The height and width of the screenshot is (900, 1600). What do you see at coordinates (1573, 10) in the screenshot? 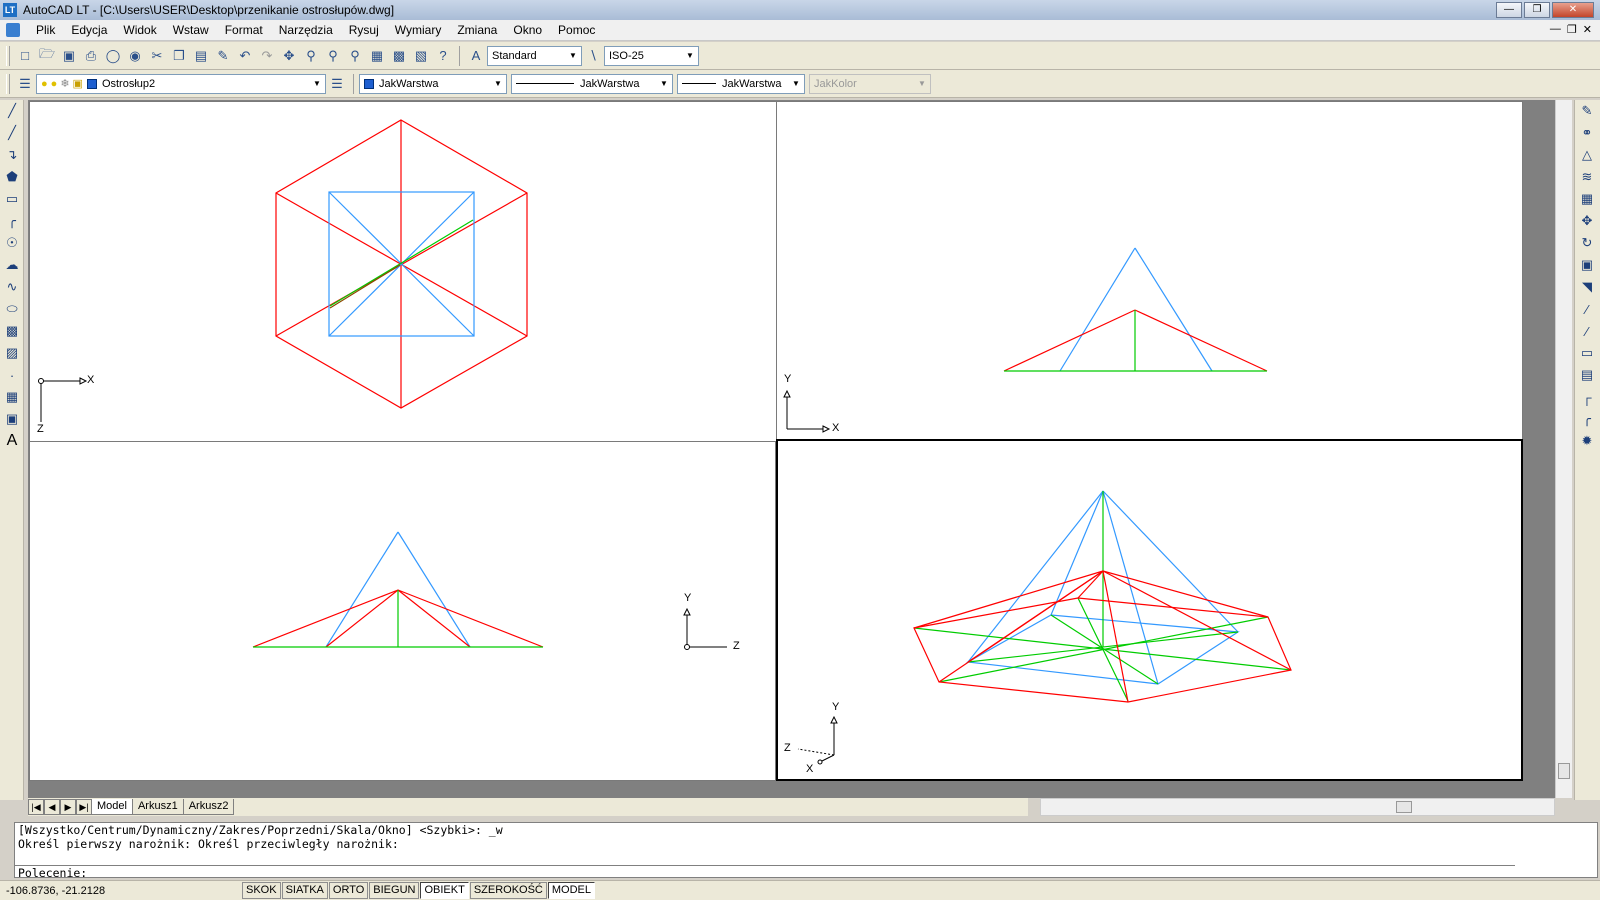
I see `close-button: ✕` at bounding box center [1573, 10].